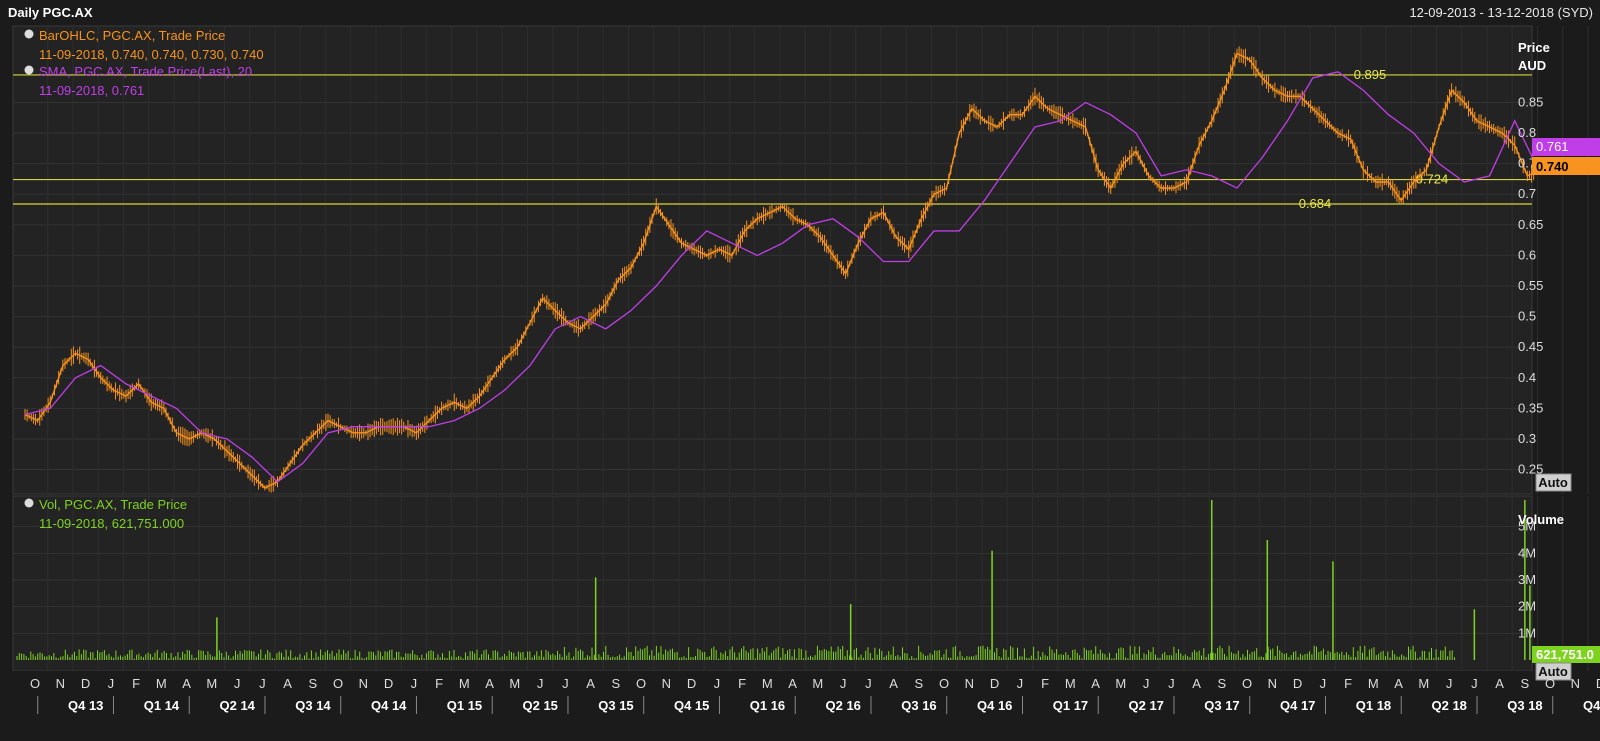  Describe the element at coordinates (1541, 519) in the screenshot. I see `volume-axis-title: Volume` at that location.